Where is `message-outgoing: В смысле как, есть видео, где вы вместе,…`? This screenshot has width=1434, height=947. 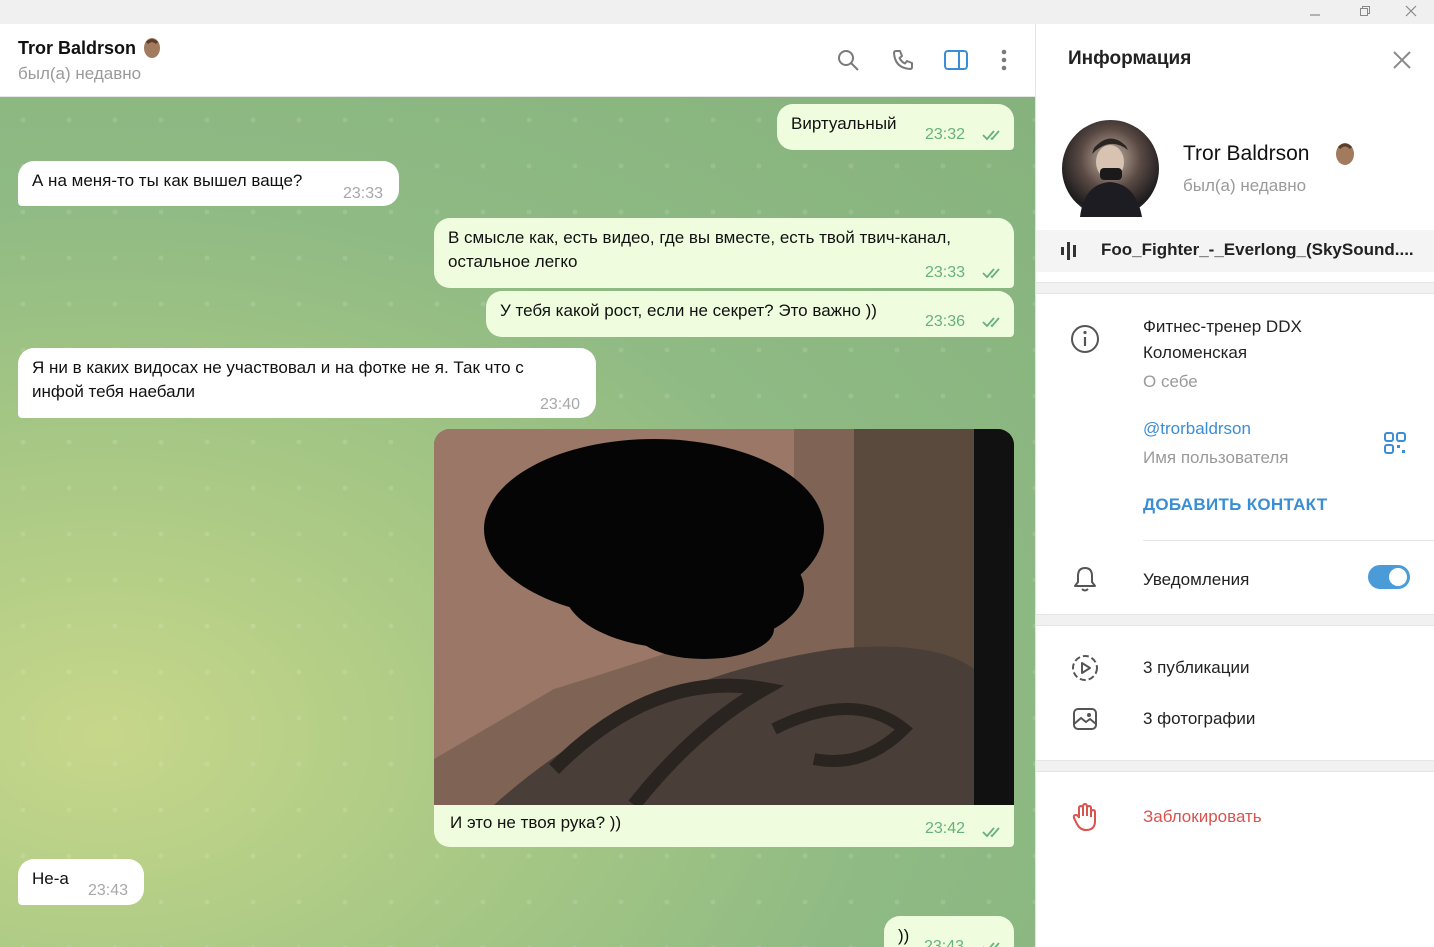
message-outgoing: В смысле как, есть видео, где вы вместе,… is located at coordinates (724, 253).